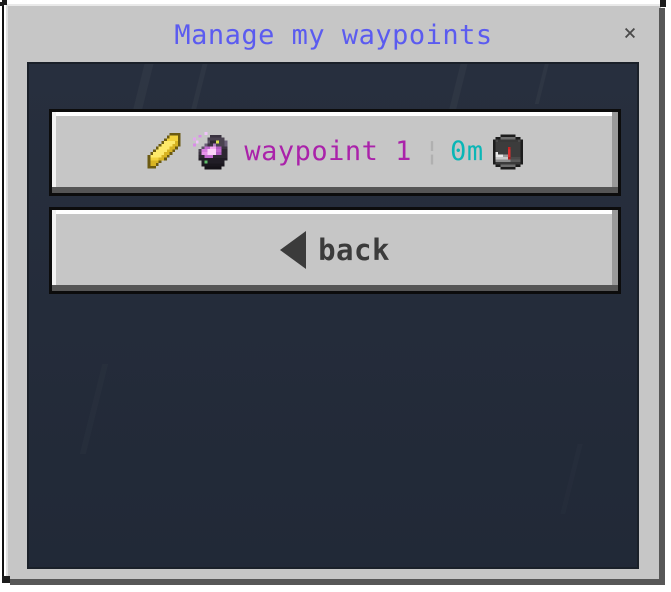  Describe the element at coordinates (213, 152) in the screenshot. I see `enchanted-beacon-icon` at that location.